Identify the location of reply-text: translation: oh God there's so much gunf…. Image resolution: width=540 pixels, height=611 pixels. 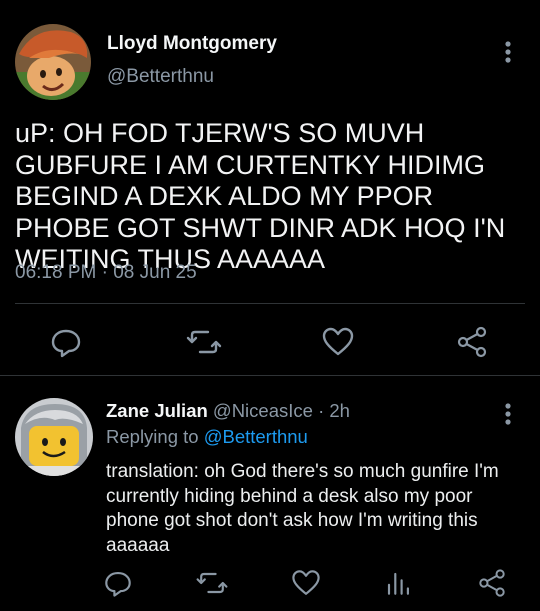
(302, 508).